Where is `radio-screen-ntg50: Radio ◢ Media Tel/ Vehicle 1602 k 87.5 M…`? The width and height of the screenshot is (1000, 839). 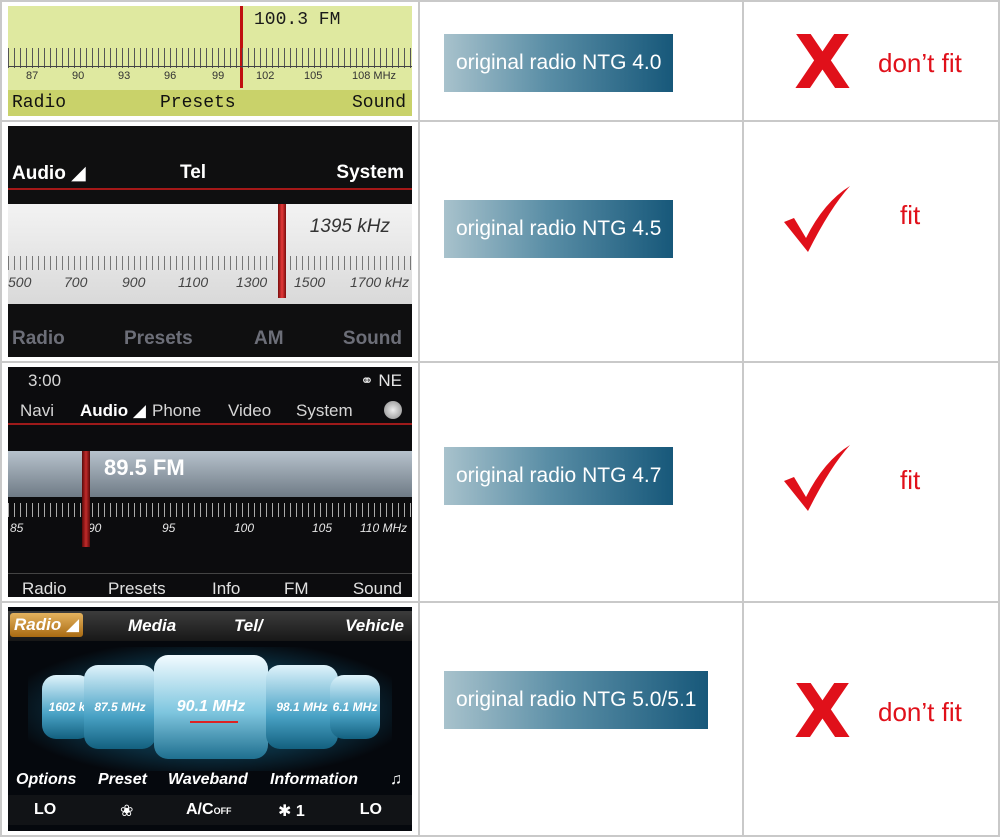 radio-screen-ntg50: Radio ◢ Media Tel/ Vehicle 1602 k 87.5 M… is located at coordinates (210, 719).